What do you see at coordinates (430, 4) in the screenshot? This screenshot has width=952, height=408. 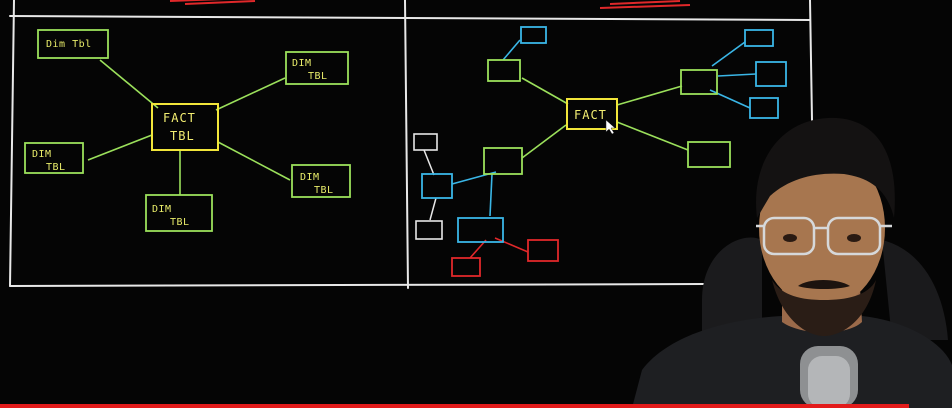 I see `red-underline-marks` at bounding box center [430, 4].